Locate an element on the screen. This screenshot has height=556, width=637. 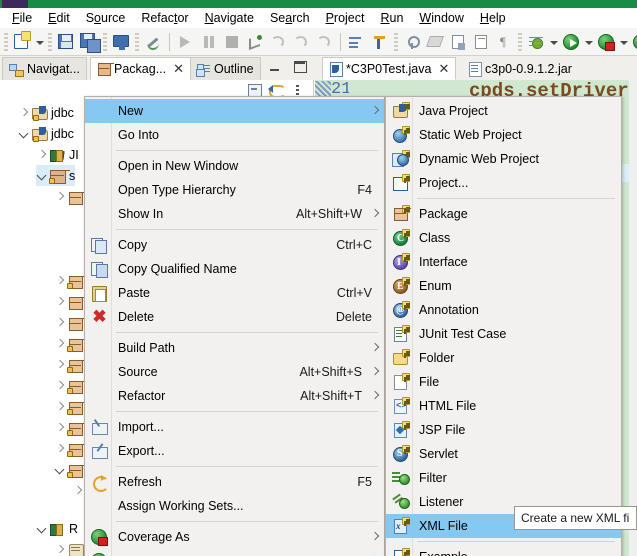
coverage-icon is located at coordinates (606, 42).